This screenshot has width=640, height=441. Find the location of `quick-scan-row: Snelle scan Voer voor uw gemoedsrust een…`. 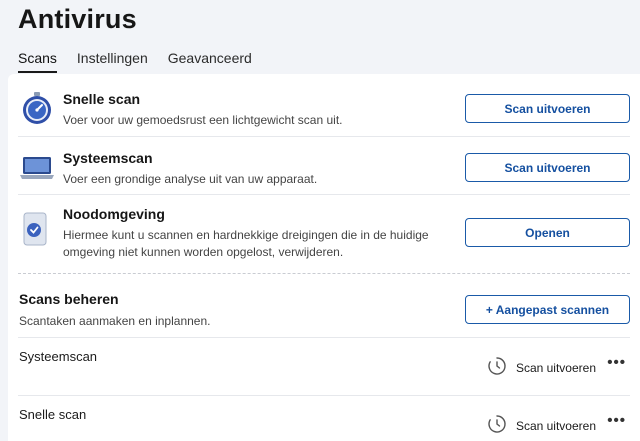

quick-scan-row: Snelle scan Voer voor uw gemoedsrust een… is located at coordinates (324, 105).